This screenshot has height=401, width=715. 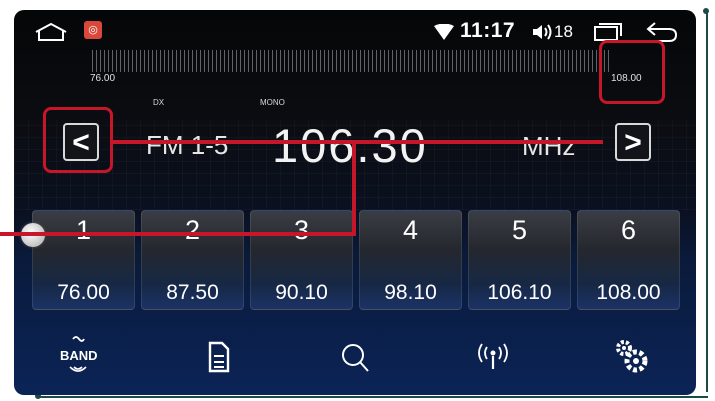 What do you see at coordinates (218, 357) in the screenshot?
I see `list-icon` at bounding box center [218, 357].